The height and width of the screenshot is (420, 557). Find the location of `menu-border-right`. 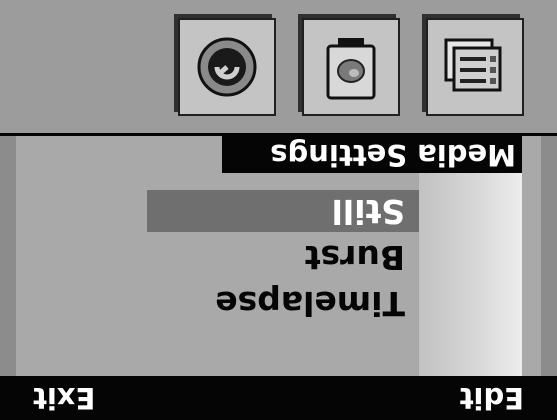

menu-border-right is located at coordinates (8, 256).